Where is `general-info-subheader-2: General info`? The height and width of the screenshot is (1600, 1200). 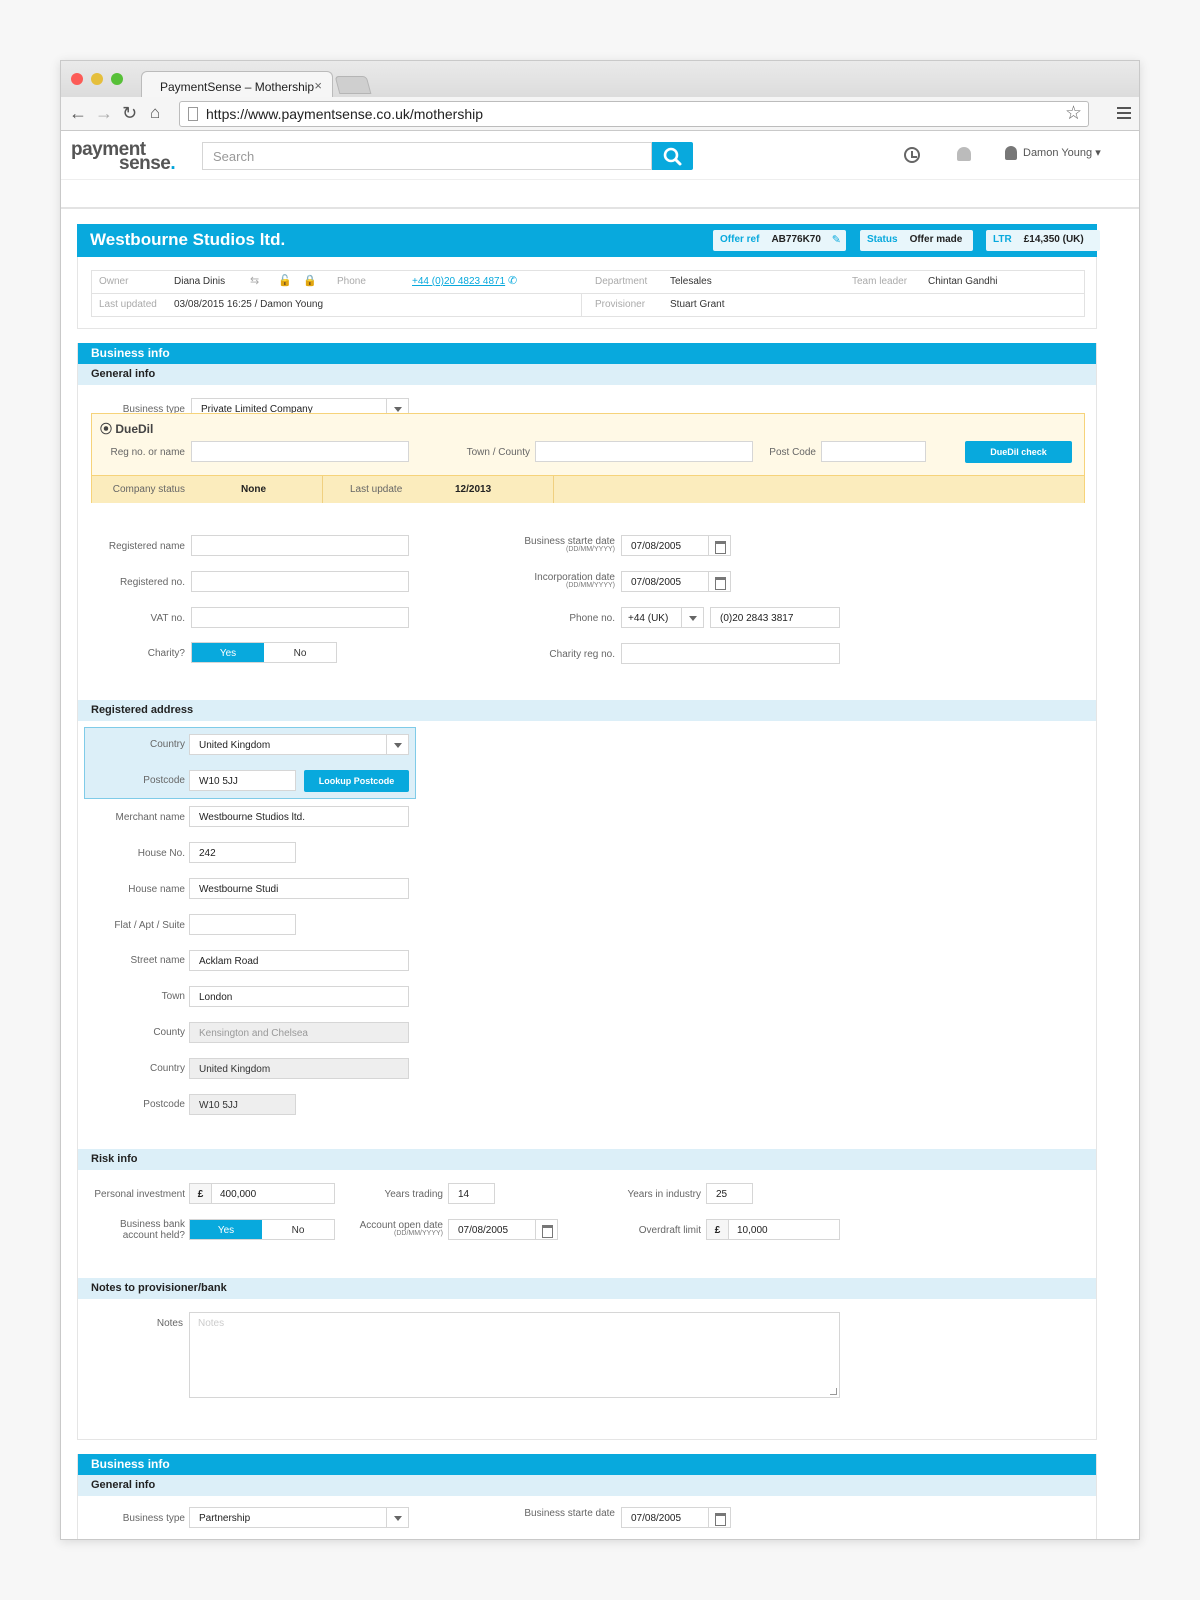 general-info-subheader-2: General info is located at coordinates (587, 1485).